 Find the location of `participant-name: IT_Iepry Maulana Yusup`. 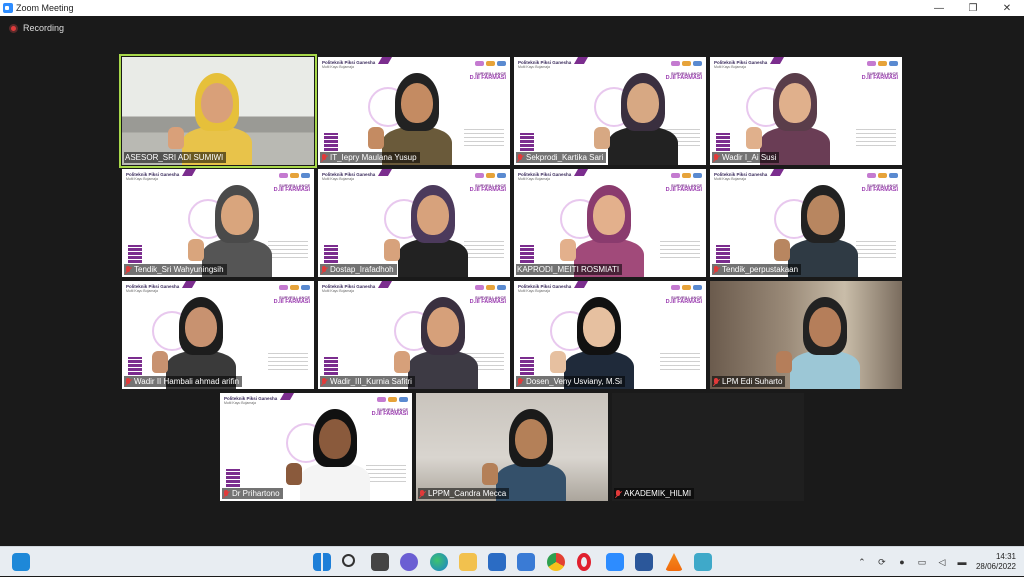

participant-name: IT_Iepry Maulana Yusup is located at coordinates (373, 157).